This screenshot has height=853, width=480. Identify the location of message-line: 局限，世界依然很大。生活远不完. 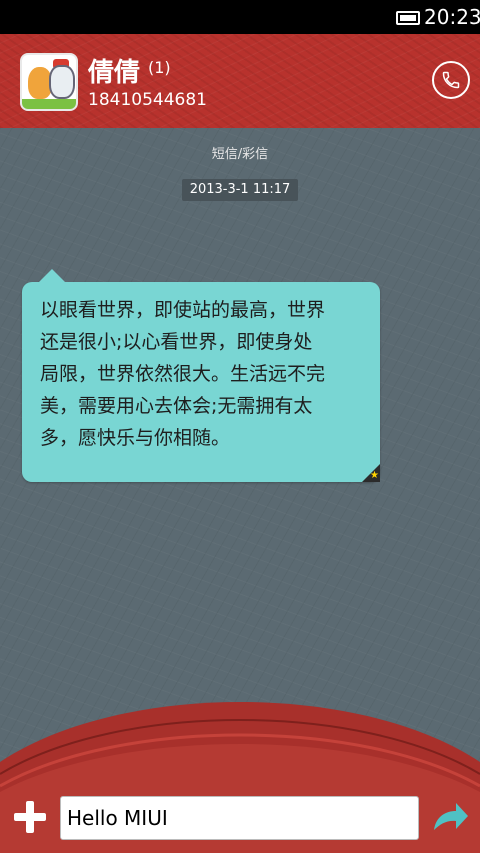
(183, 374).